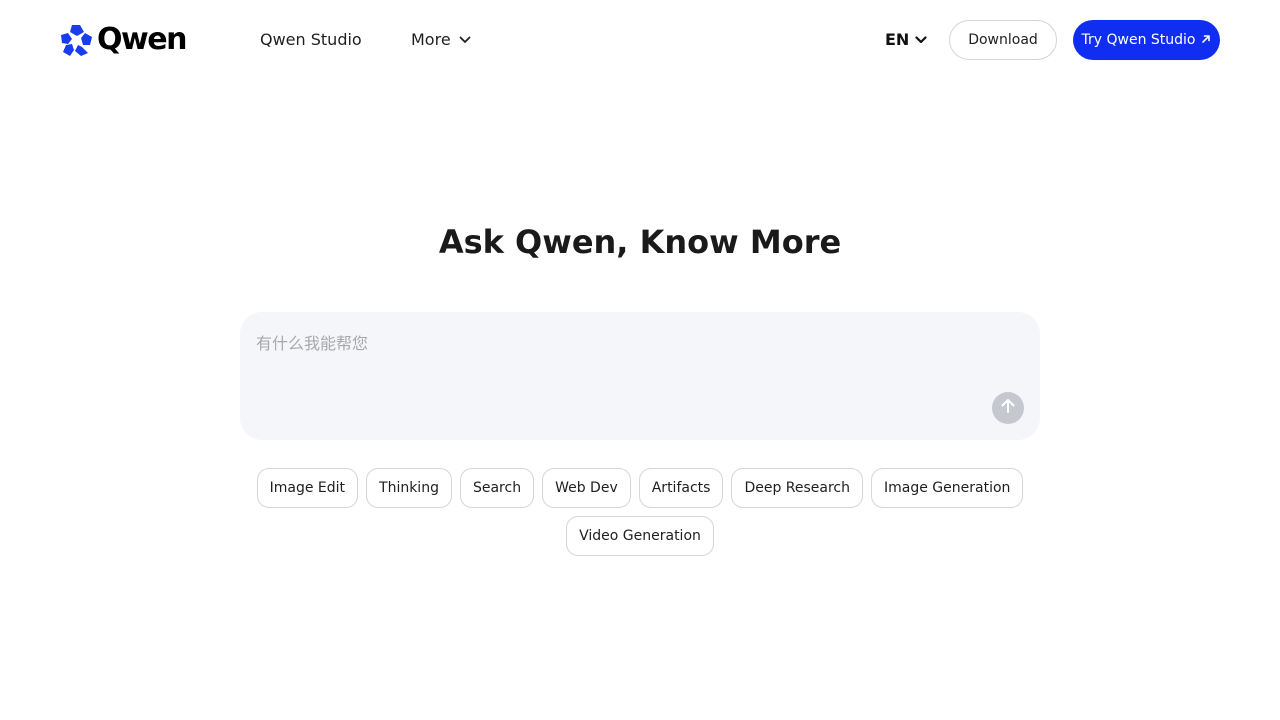  I want to click on nav-qwen-studio: Qwen Studio, so click(311, 40).